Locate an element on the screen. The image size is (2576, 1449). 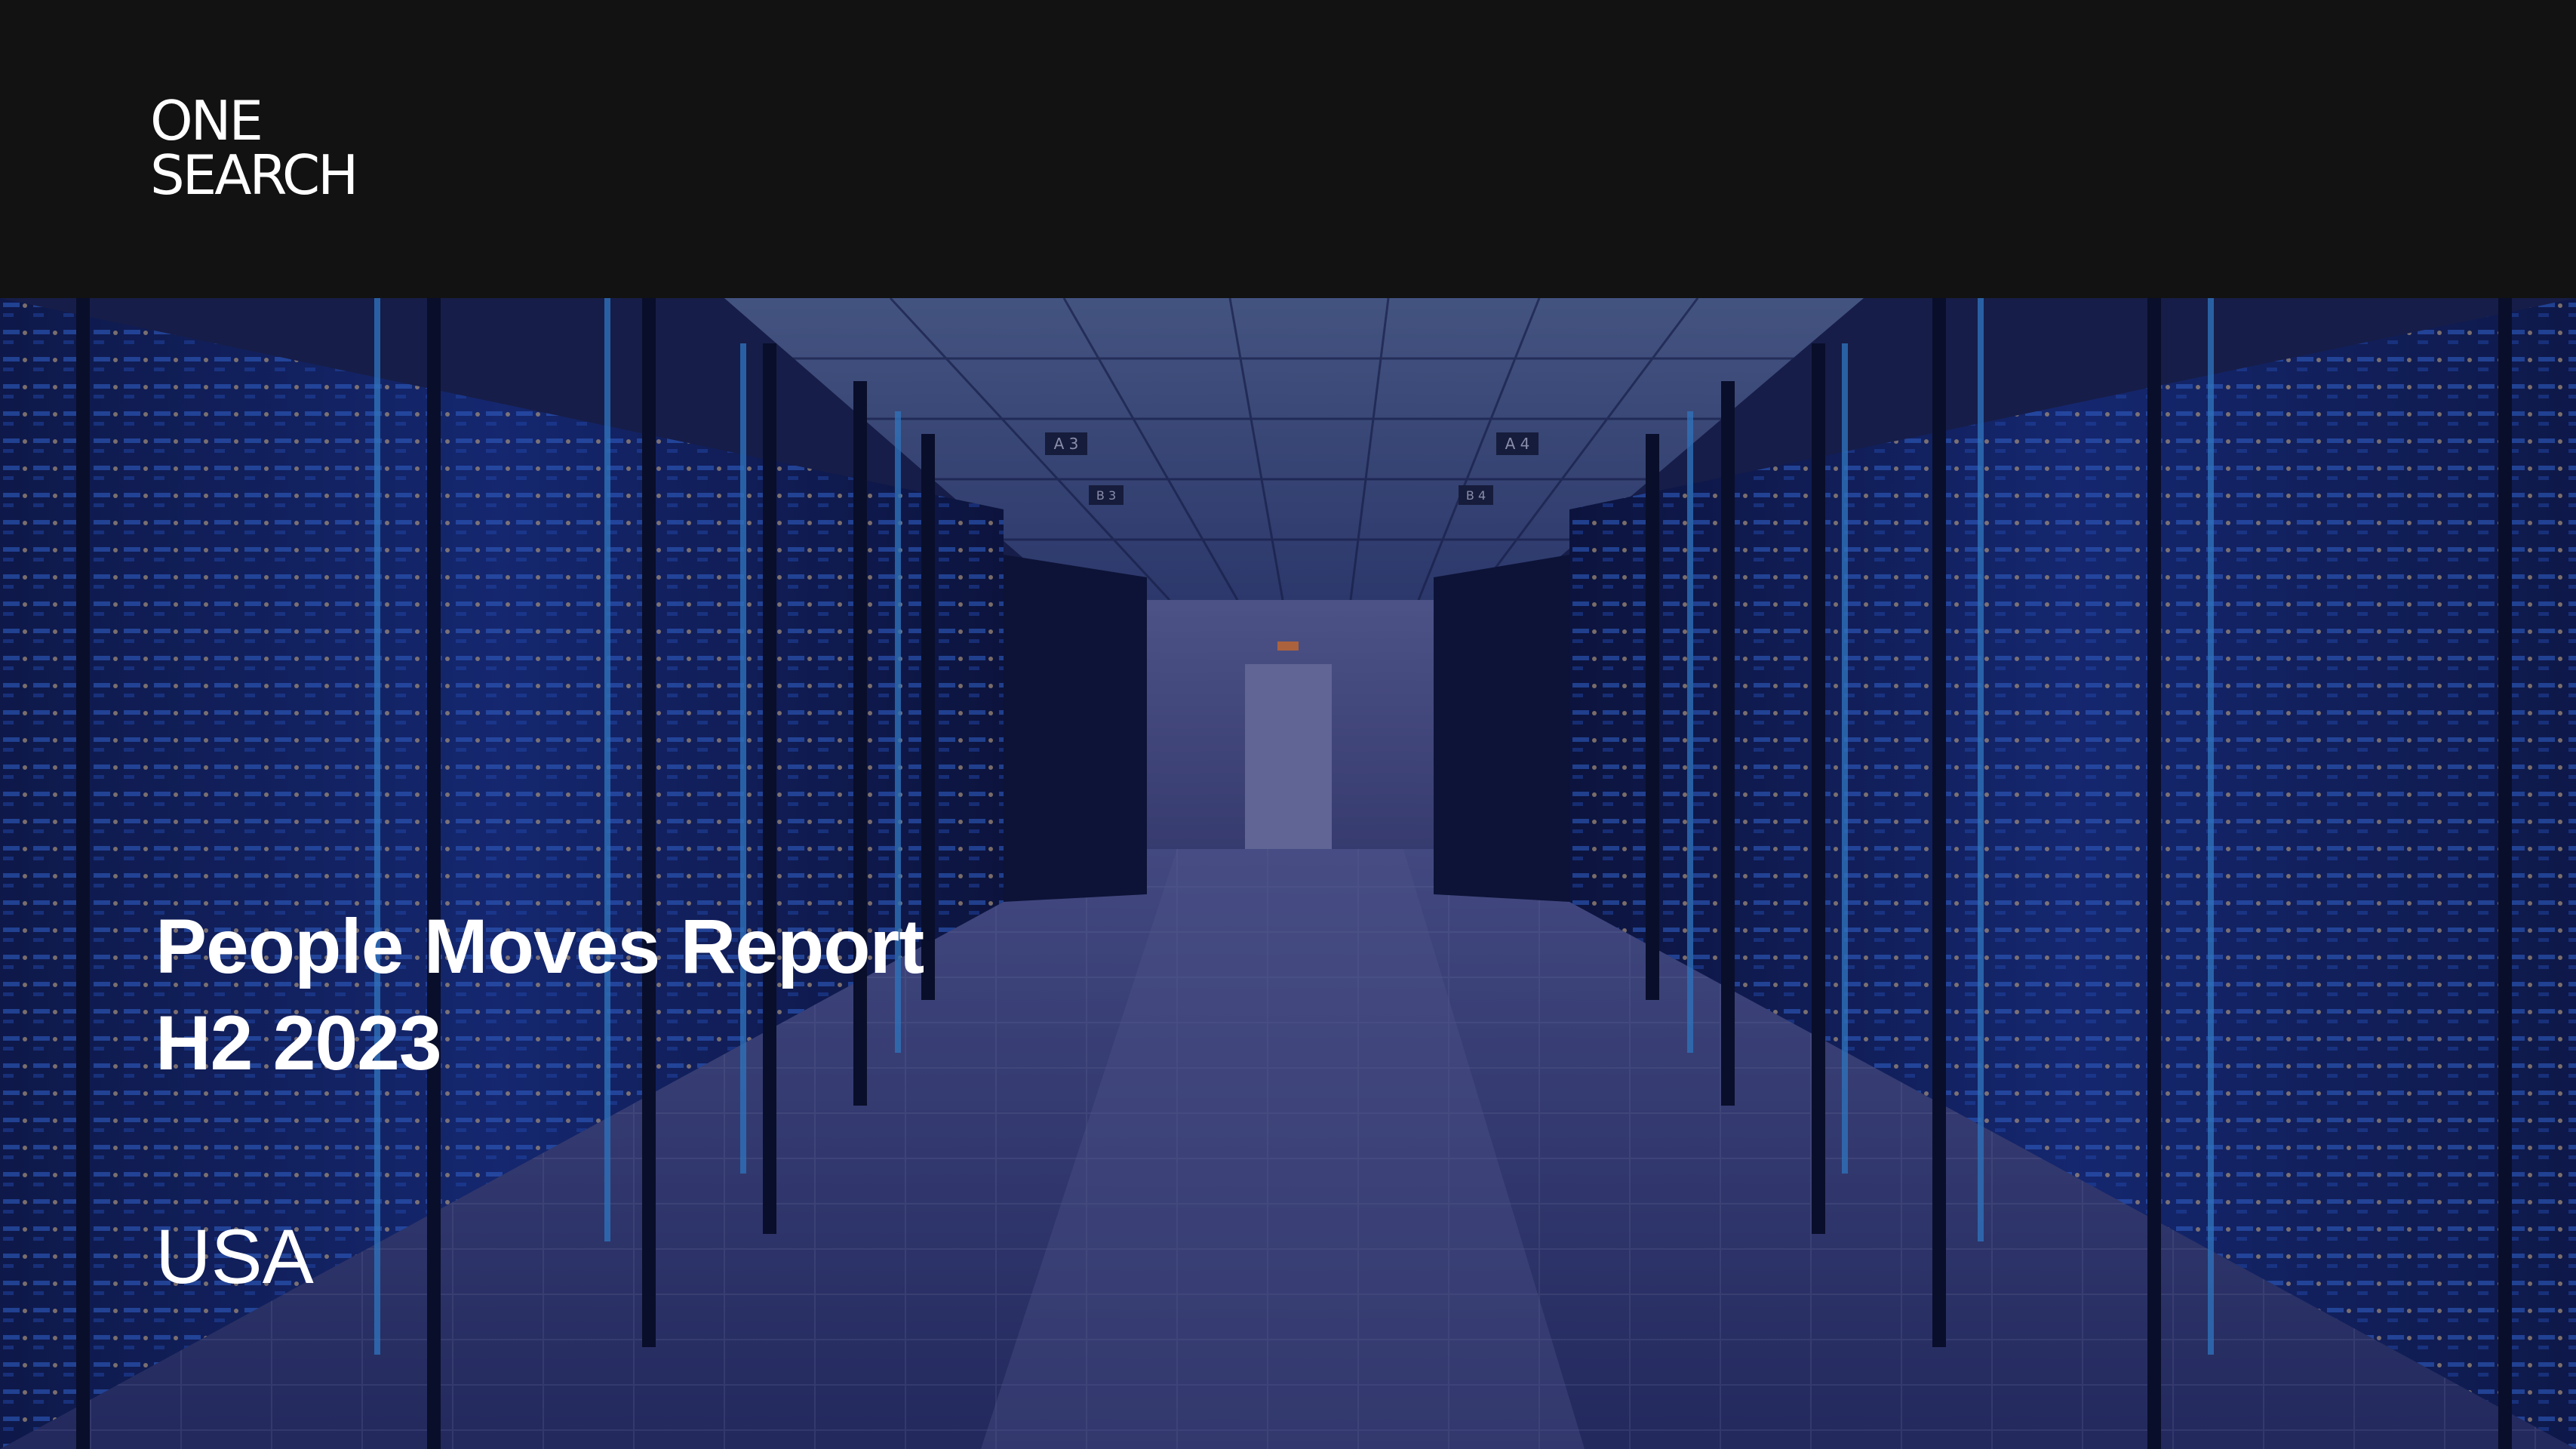
report-period: H2 2023 is located at coordinates (298, 1043).